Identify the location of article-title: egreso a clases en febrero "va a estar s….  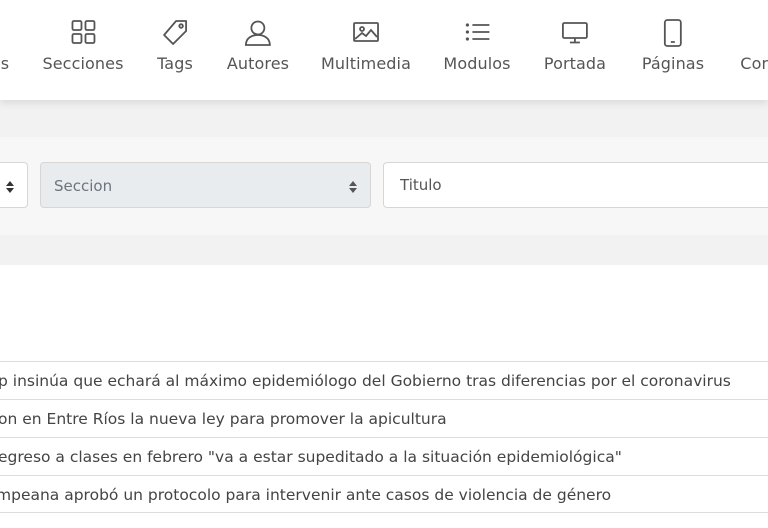
(311, 457).